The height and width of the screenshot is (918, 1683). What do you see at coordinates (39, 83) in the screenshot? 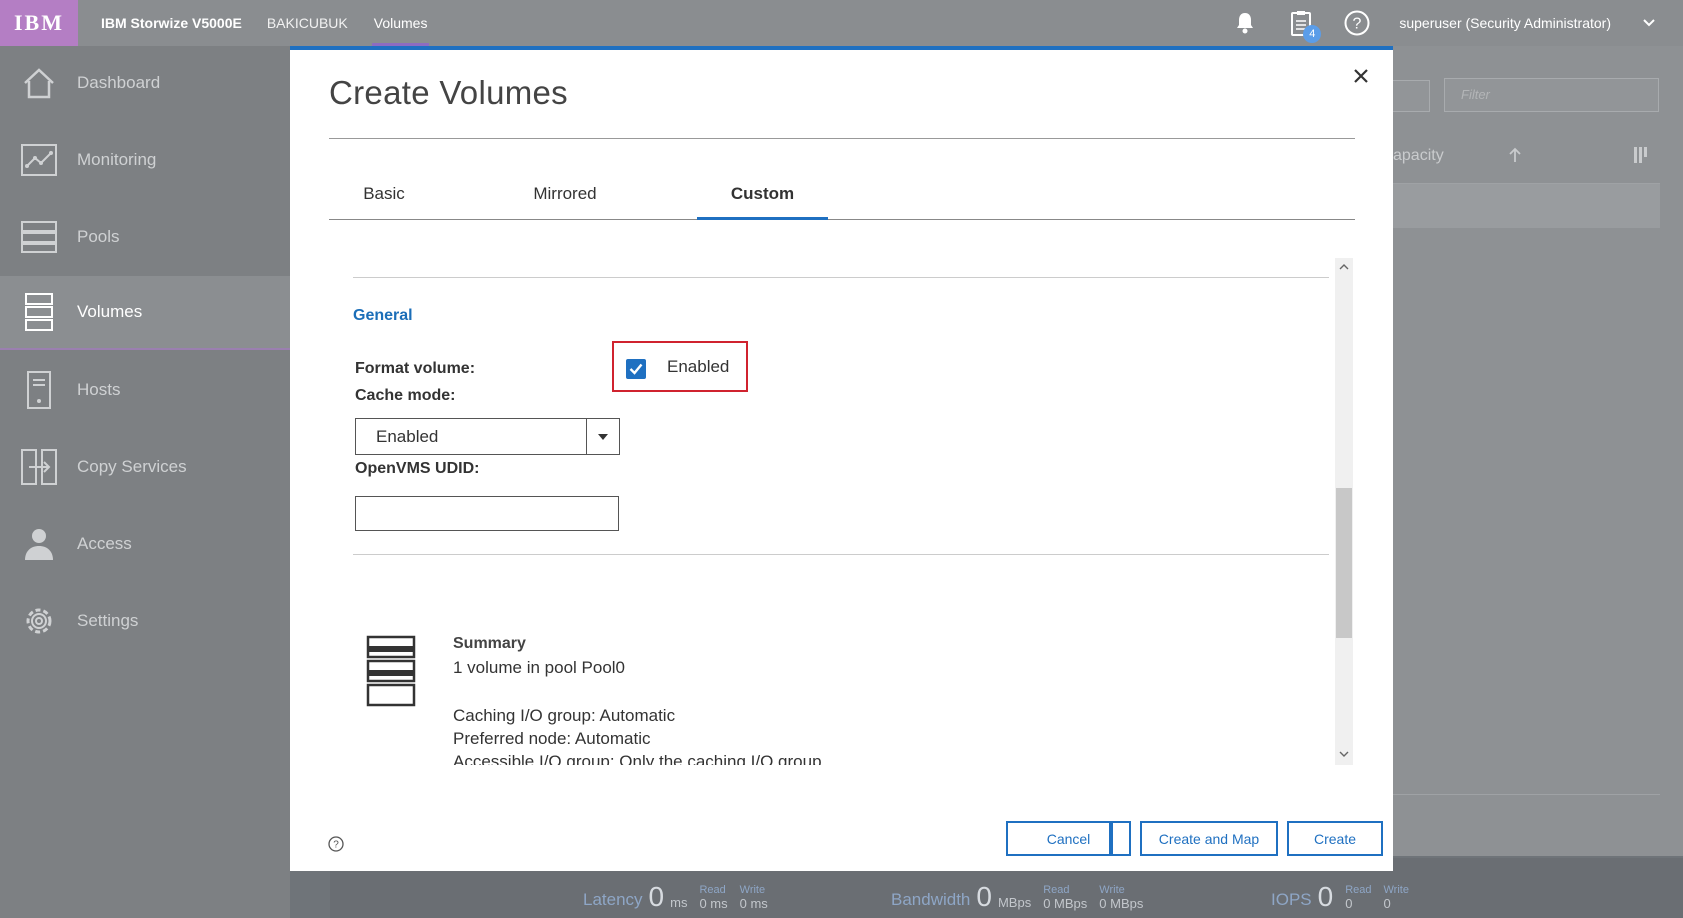
I see `home-icon` at bounding box center [39, 83].